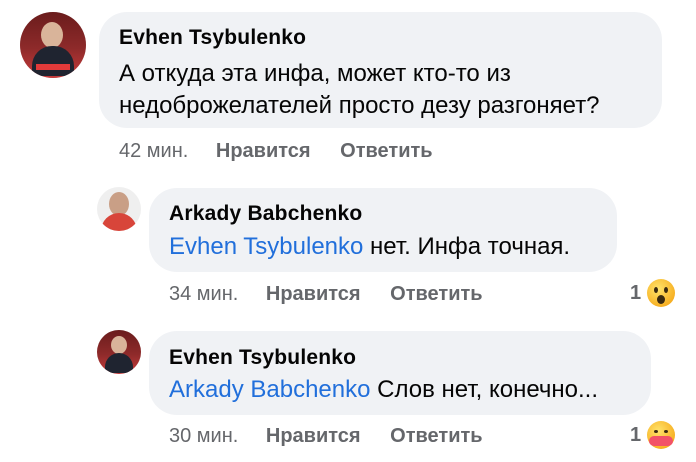 Image resolution: width=696 pixels, height=462 pixels. I want to click on comment-time: 30 мин., so click(203, 436).